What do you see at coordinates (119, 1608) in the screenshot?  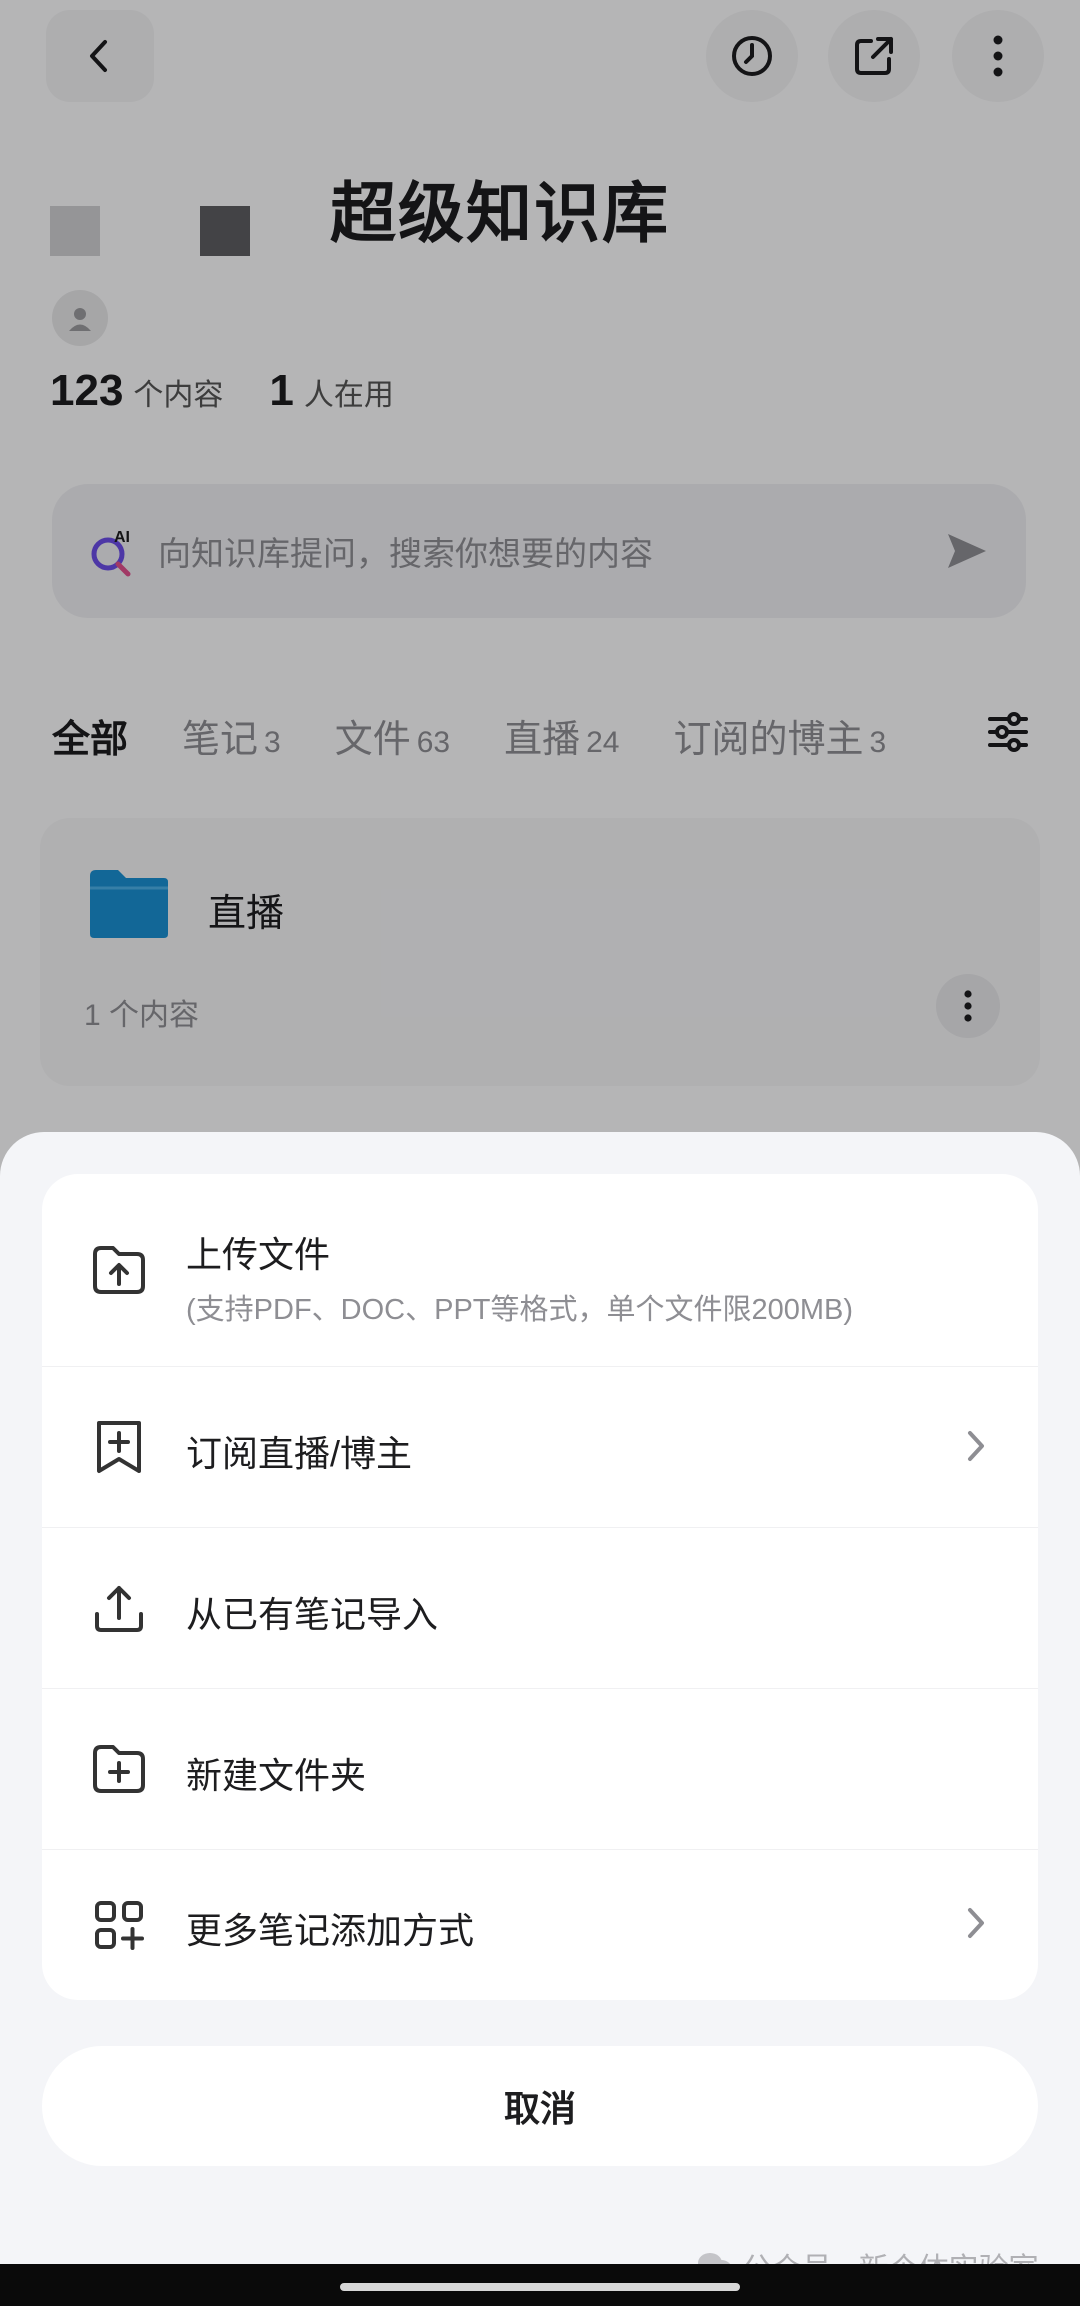 I see `upload-icon` at bounding box center [119, 1608].